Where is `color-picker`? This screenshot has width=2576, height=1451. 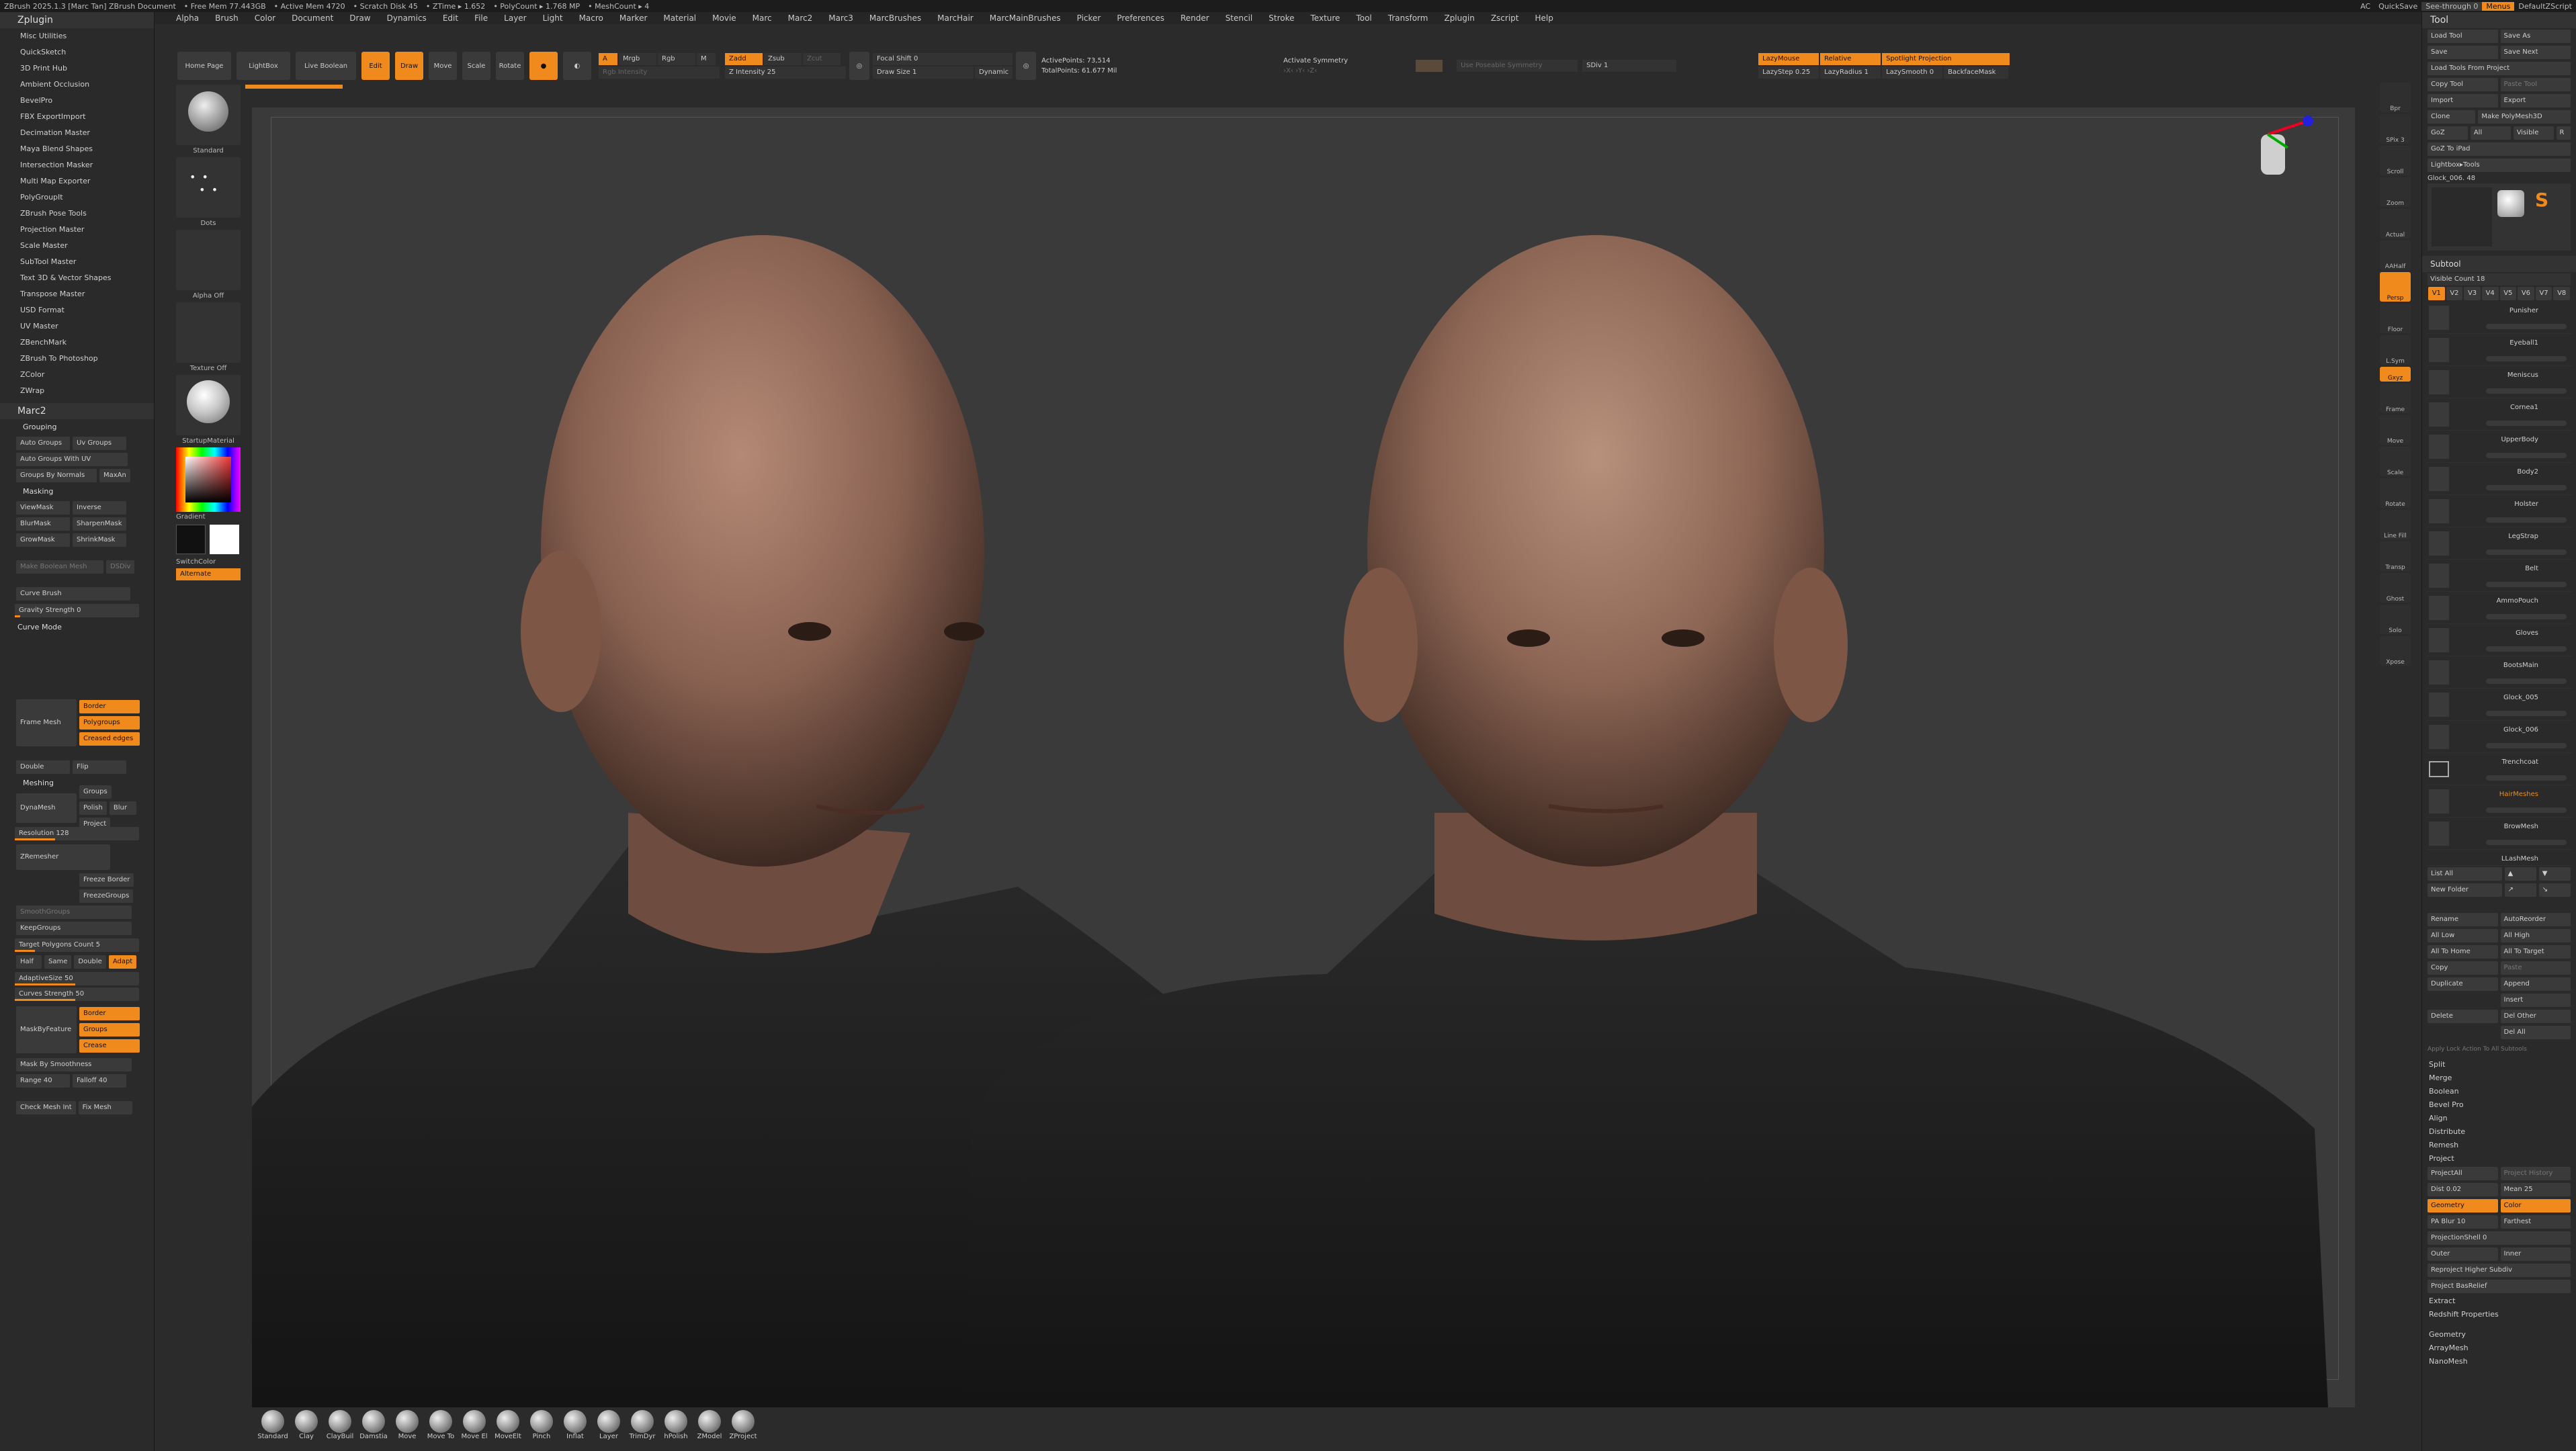
color-picker is located at coordinates (208, 479).